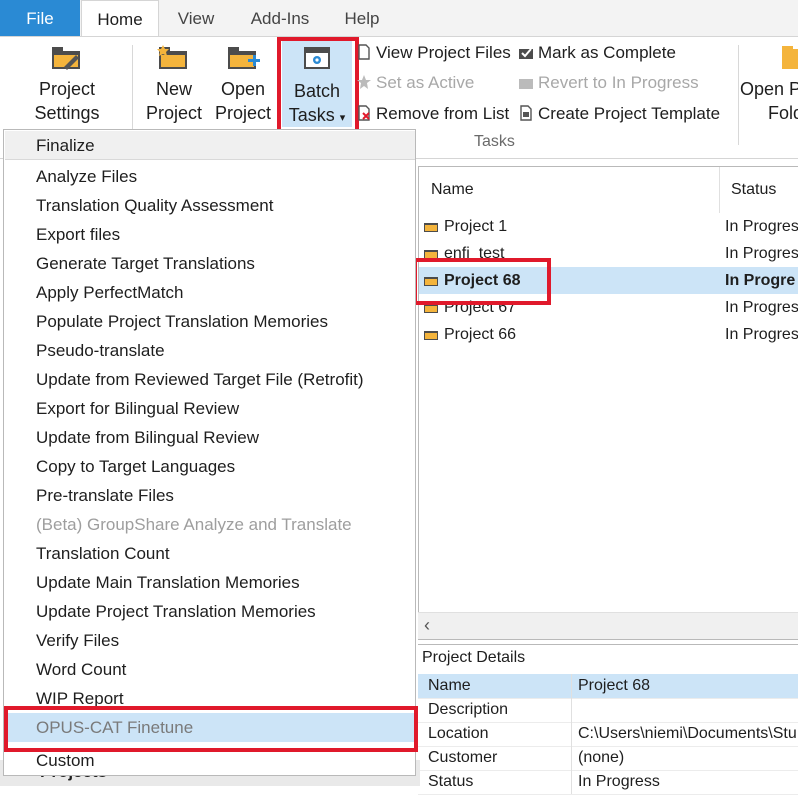 The image size is (798, 795). What do you see at coordinates (608, 334) in the screenshot?
I see `project-row: Project 66 In Progres` at bounding box center [608, 334].